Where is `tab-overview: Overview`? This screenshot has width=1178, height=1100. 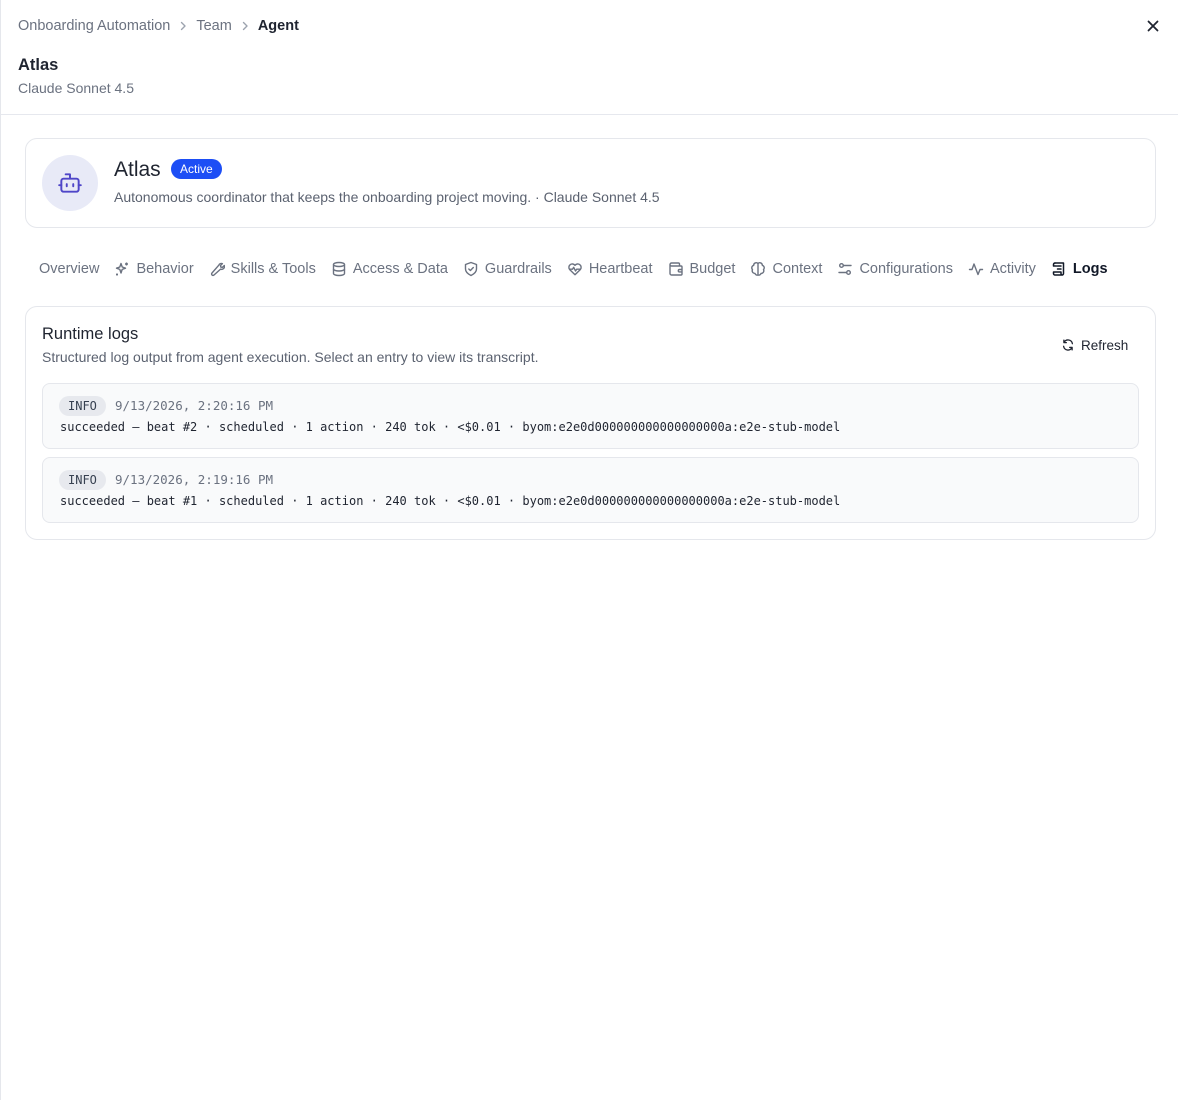 tab-overview: Overview is located at coordinates (69, 269).